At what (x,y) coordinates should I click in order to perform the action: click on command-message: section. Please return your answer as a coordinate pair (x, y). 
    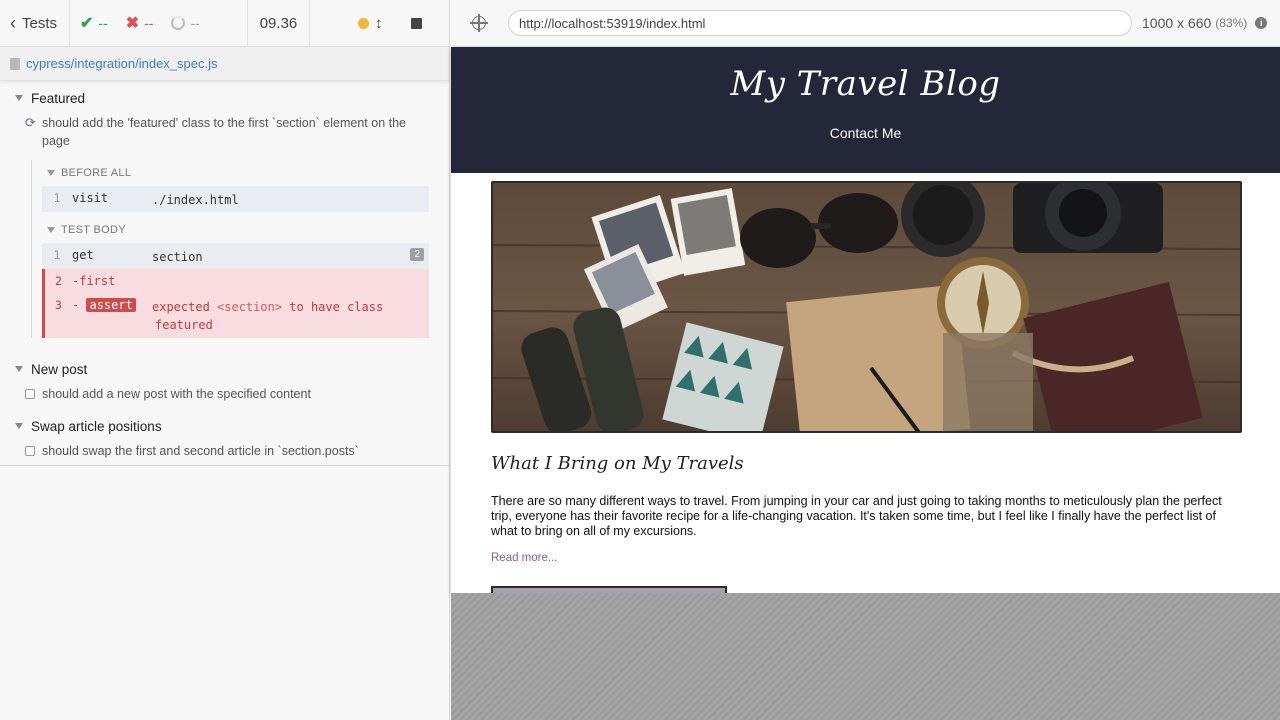
    Looking at the image, I should click on (177, 257).